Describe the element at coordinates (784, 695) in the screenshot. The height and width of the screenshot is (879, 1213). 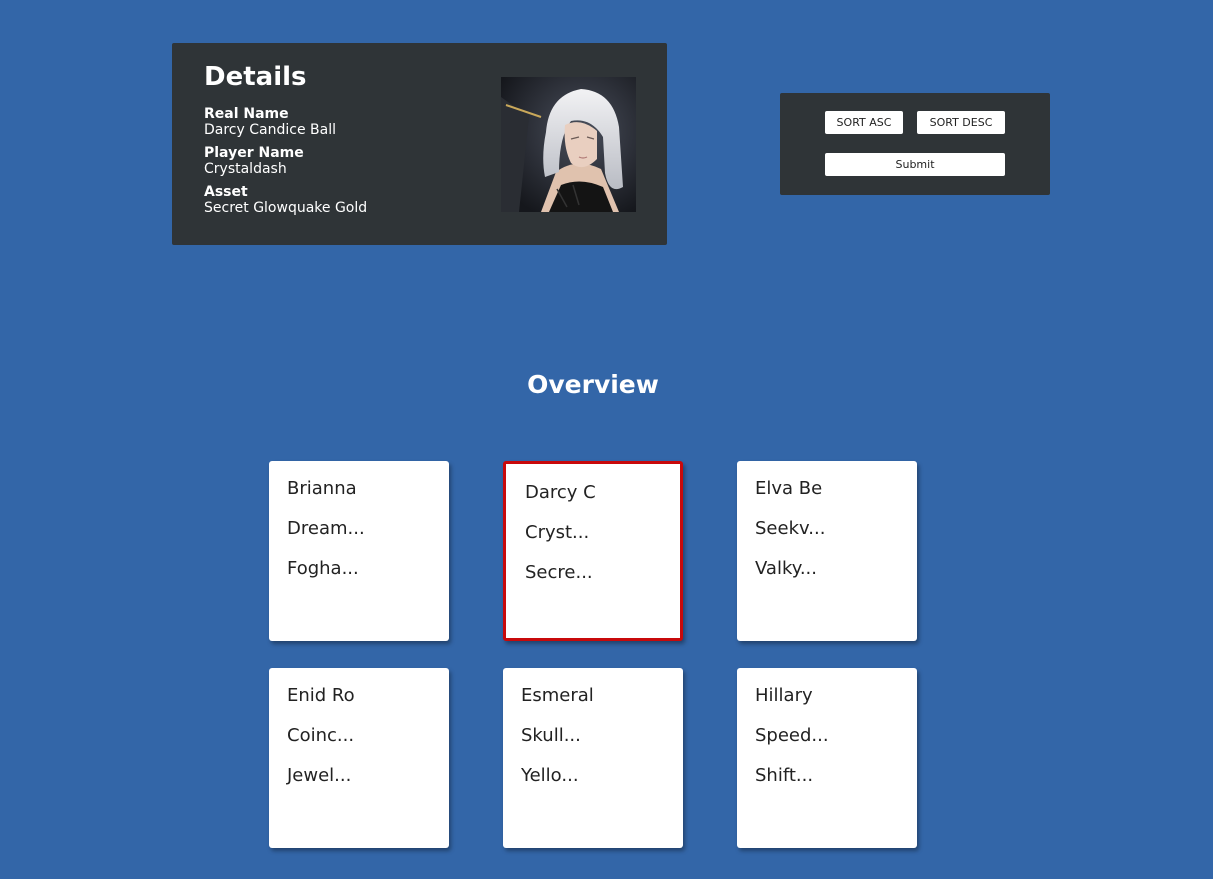
I see `card-name: Hillary` at that location.